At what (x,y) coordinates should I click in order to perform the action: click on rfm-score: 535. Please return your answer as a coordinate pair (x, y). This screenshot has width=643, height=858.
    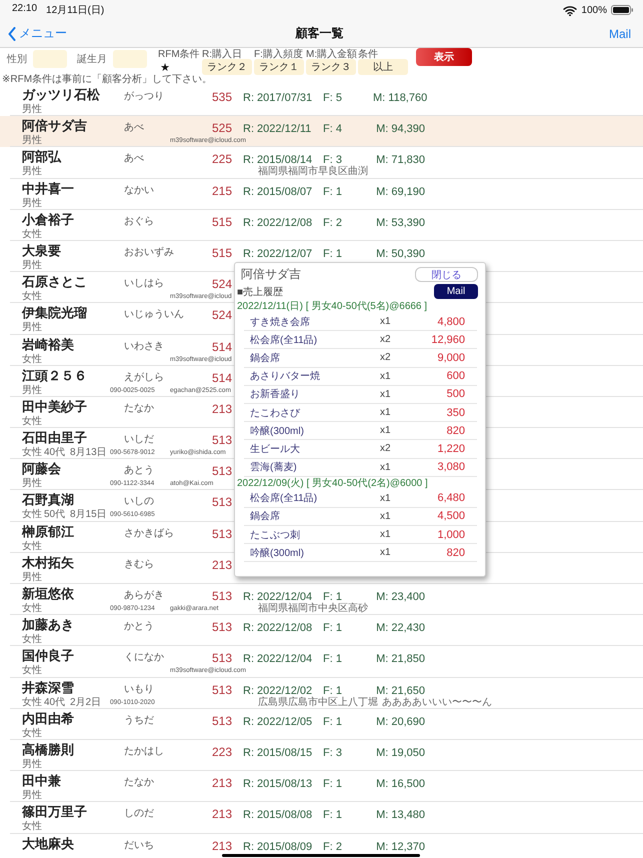
    Looking at the image, I should click on (221, 97).